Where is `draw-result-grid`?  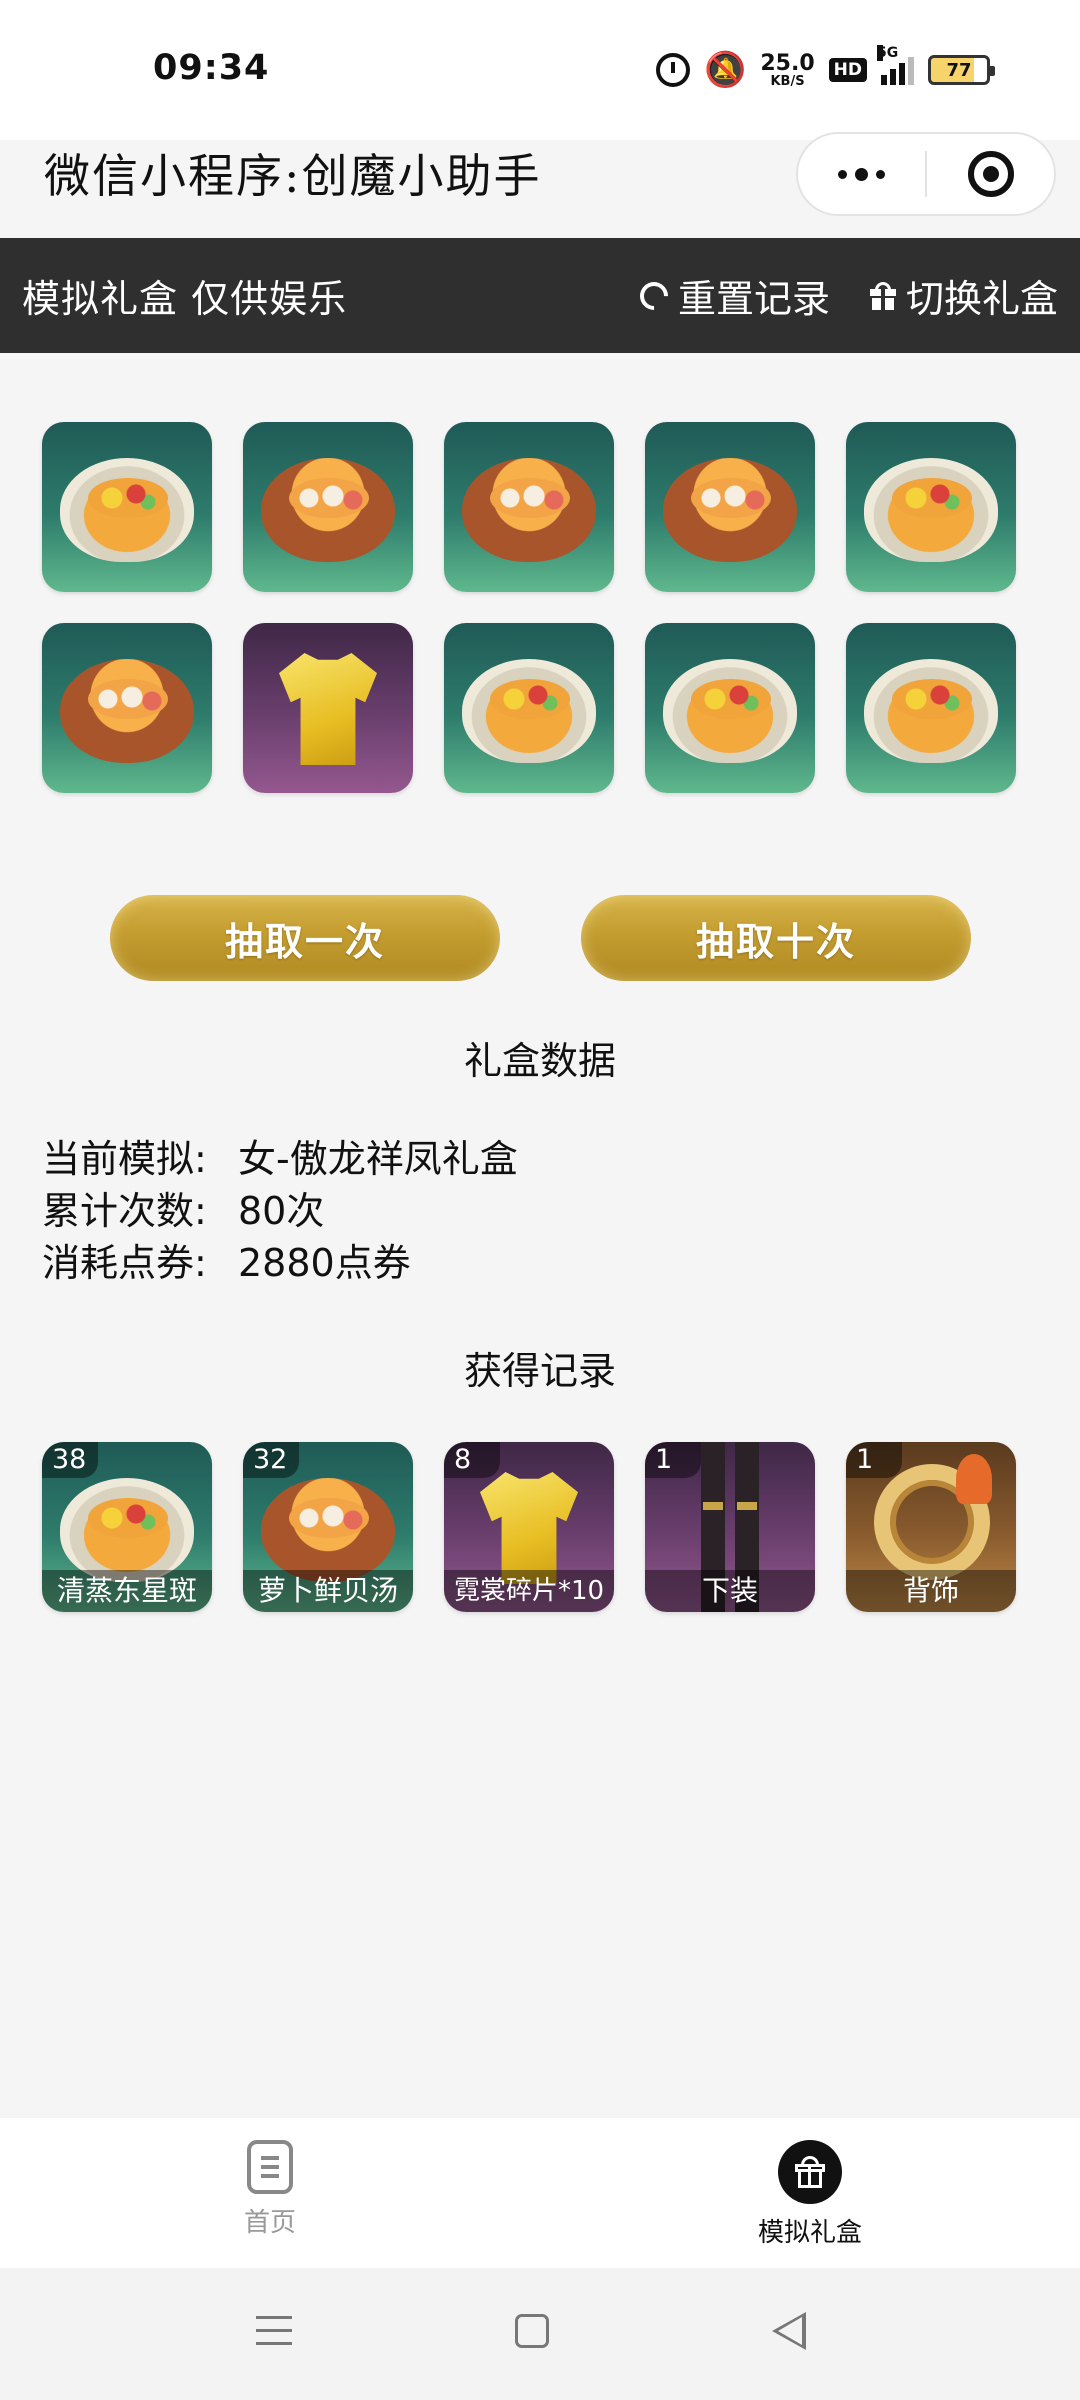
draw-result-grid is located at coordinates (529, 607).